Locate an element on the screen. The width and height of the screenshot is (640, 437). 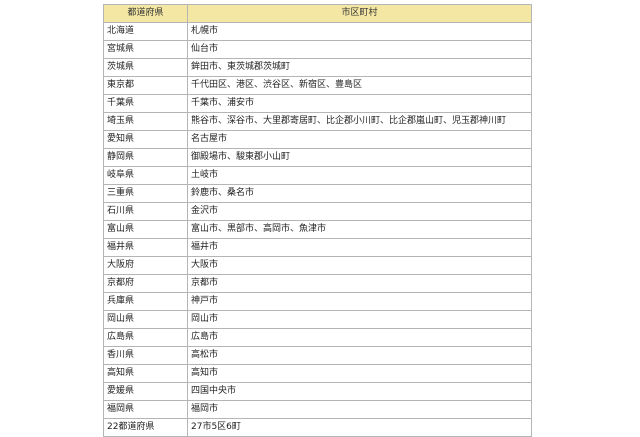
table-row: 茨城県 鉾田市、東茨城郡茨城町 is located at coordinates (317, 67).